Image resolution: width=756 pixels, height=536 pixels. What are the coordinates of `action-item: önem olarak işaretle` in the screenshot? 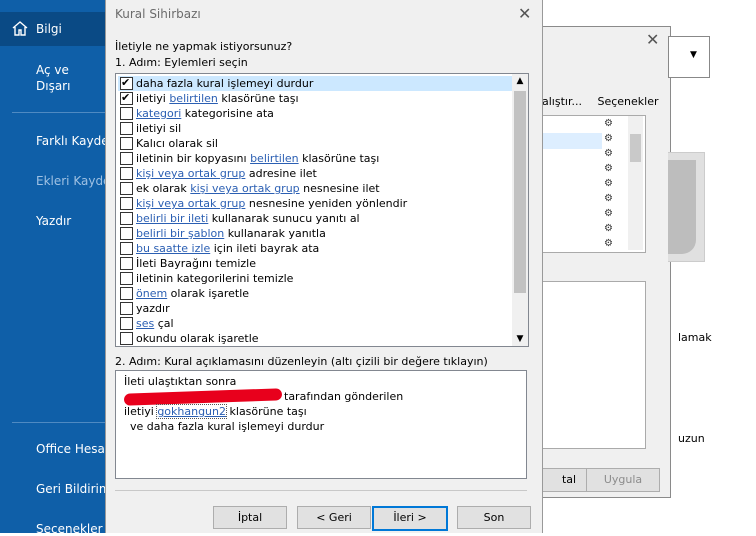 It's located at (315, 293).